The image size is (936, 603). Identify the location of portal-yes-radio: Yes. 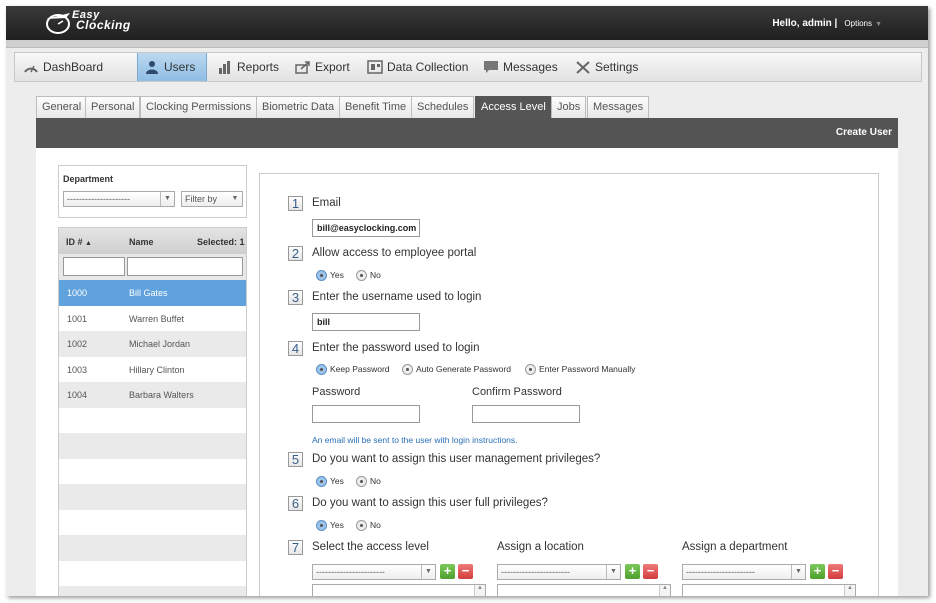
(330, 275).